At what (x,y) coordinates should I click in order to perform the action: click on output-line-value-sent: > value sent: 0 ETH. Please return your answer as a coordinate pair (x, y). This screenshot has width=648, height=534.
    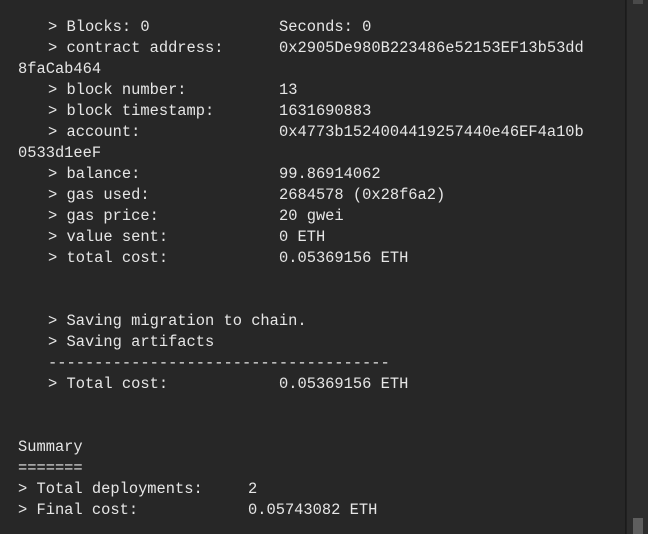
    Looking at the image, I should click on (312, 237).